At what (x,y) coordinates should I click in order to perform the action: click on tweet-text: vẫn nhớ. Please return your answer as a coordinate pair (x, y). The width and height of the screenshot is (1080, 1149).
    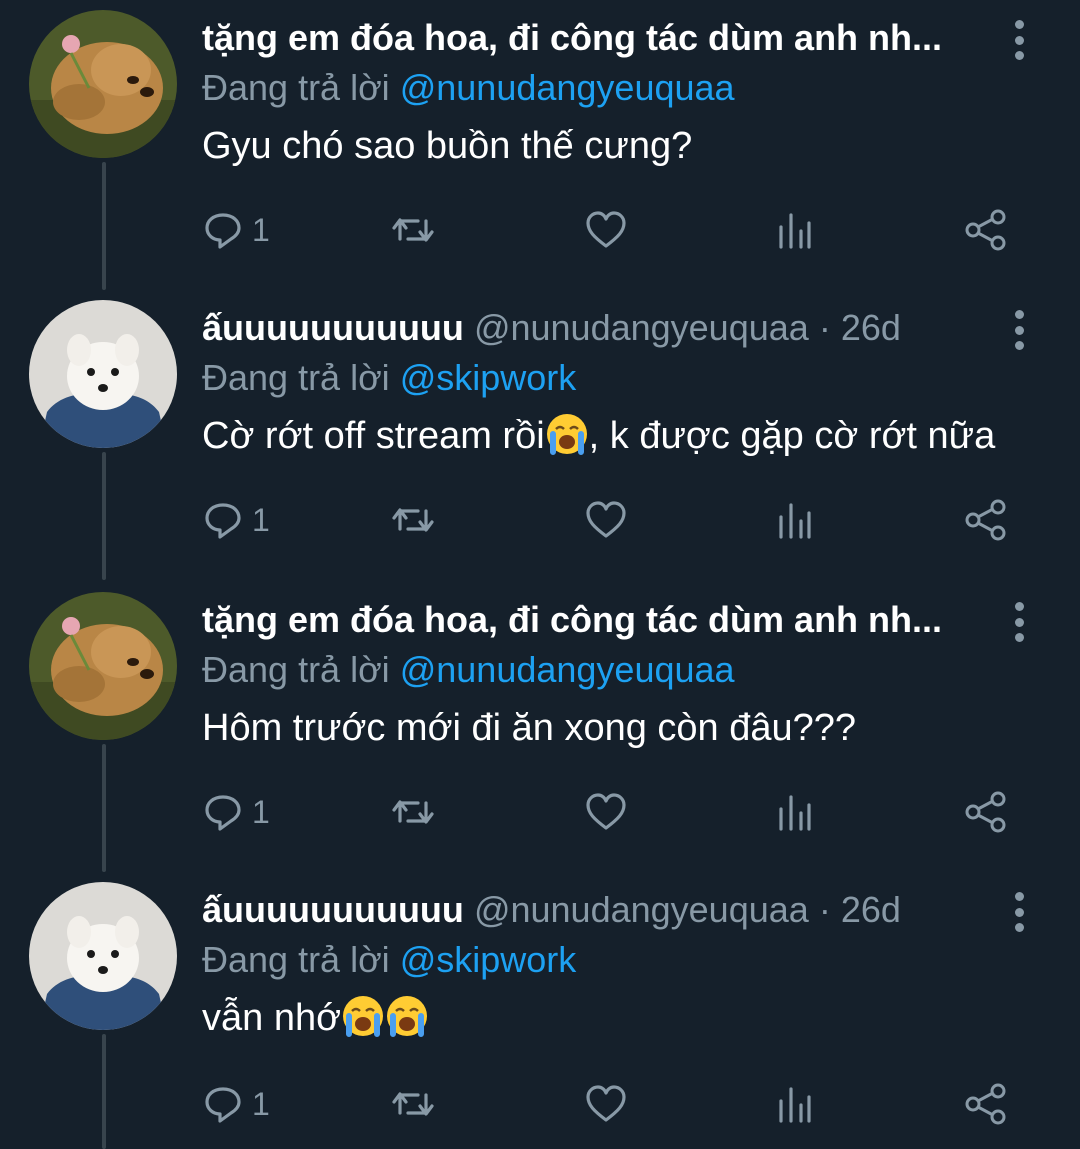
    Looking at the image, I should click on (315, 1018).